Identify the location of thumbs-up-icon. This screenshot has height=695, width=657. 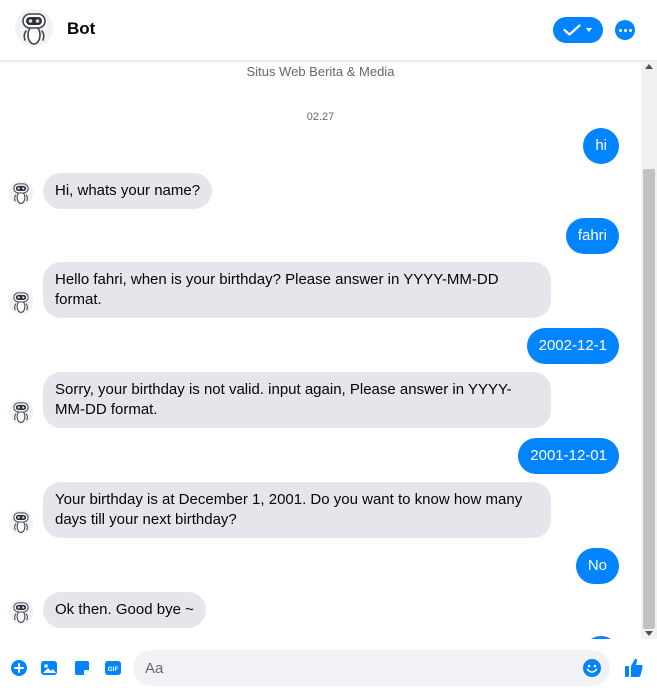
(634, 668).